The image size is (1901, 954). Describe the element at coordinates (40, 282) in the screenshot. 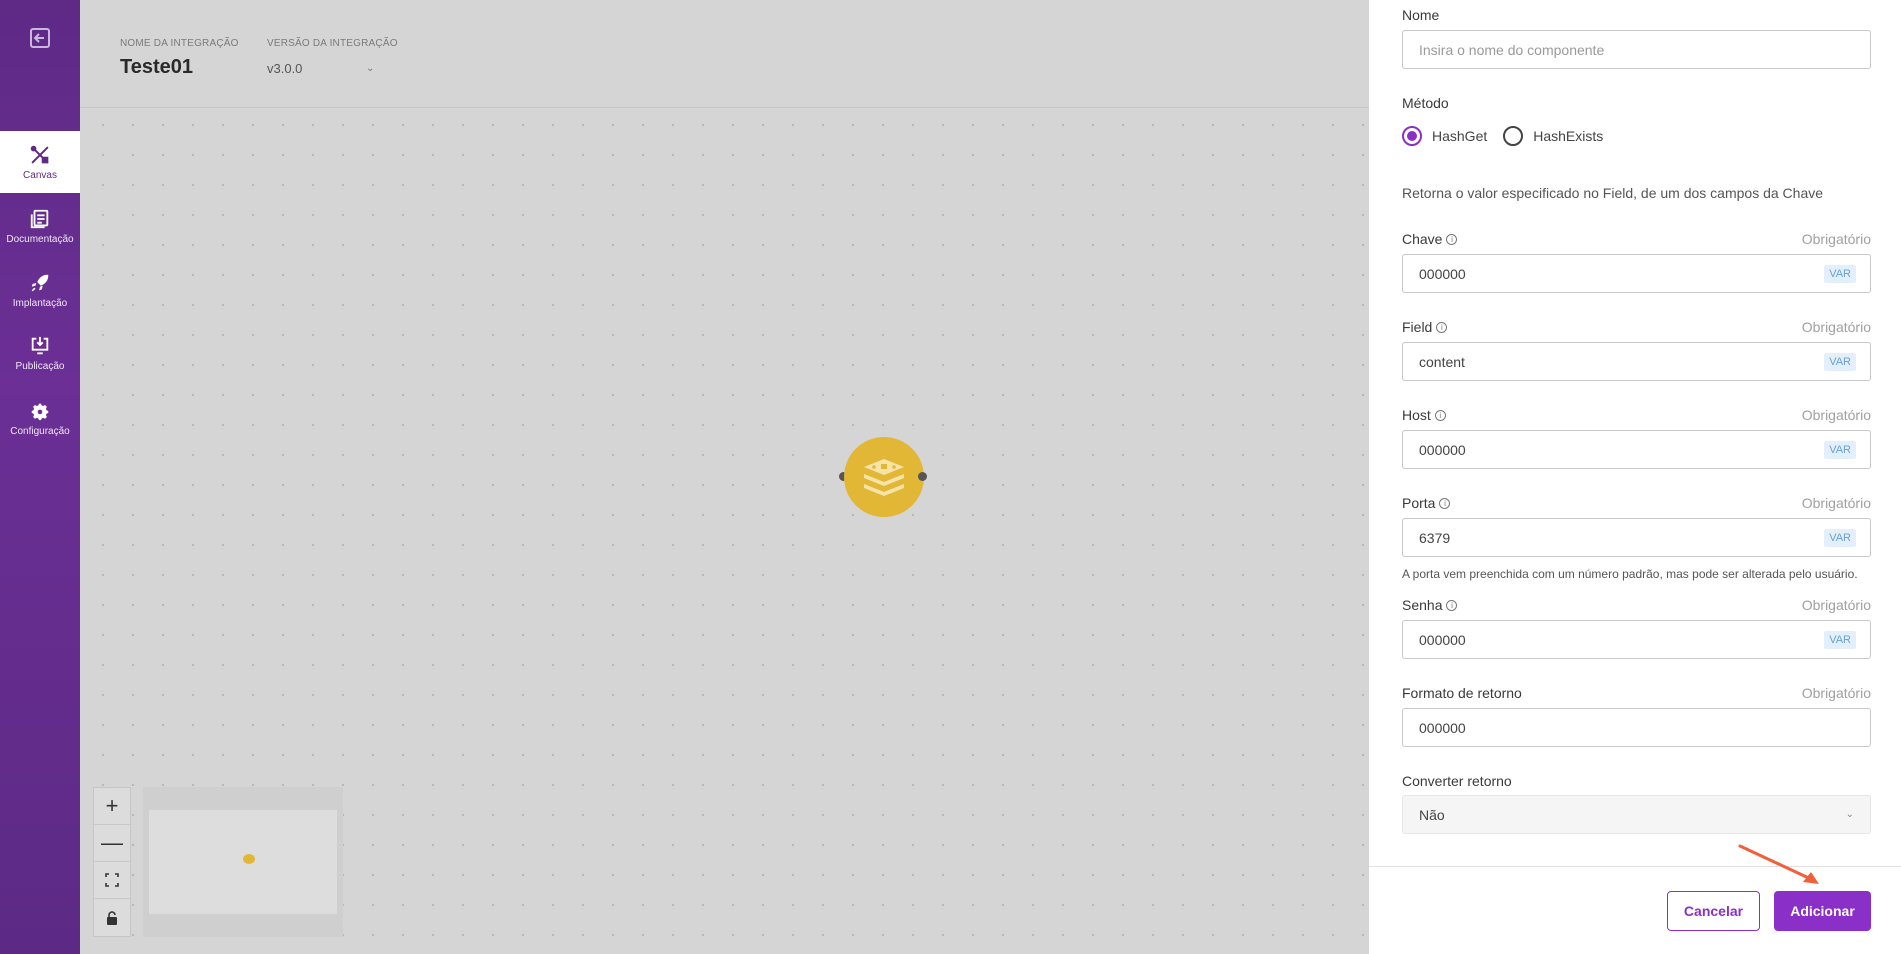

I see `rocket-icon` at that location.